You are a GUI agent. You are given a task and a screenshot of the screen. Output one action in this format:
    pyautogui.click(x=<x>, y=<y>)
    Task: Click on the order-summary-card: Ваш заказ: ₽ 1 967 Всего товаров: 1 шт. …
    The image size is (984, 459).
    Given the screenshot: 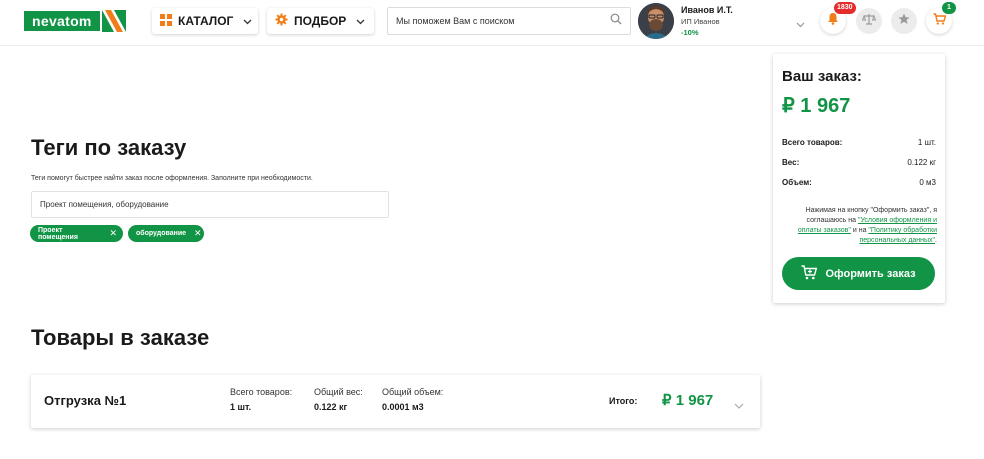 What is the action you would take?
    pyautogui.click(x=859, y=178)
    